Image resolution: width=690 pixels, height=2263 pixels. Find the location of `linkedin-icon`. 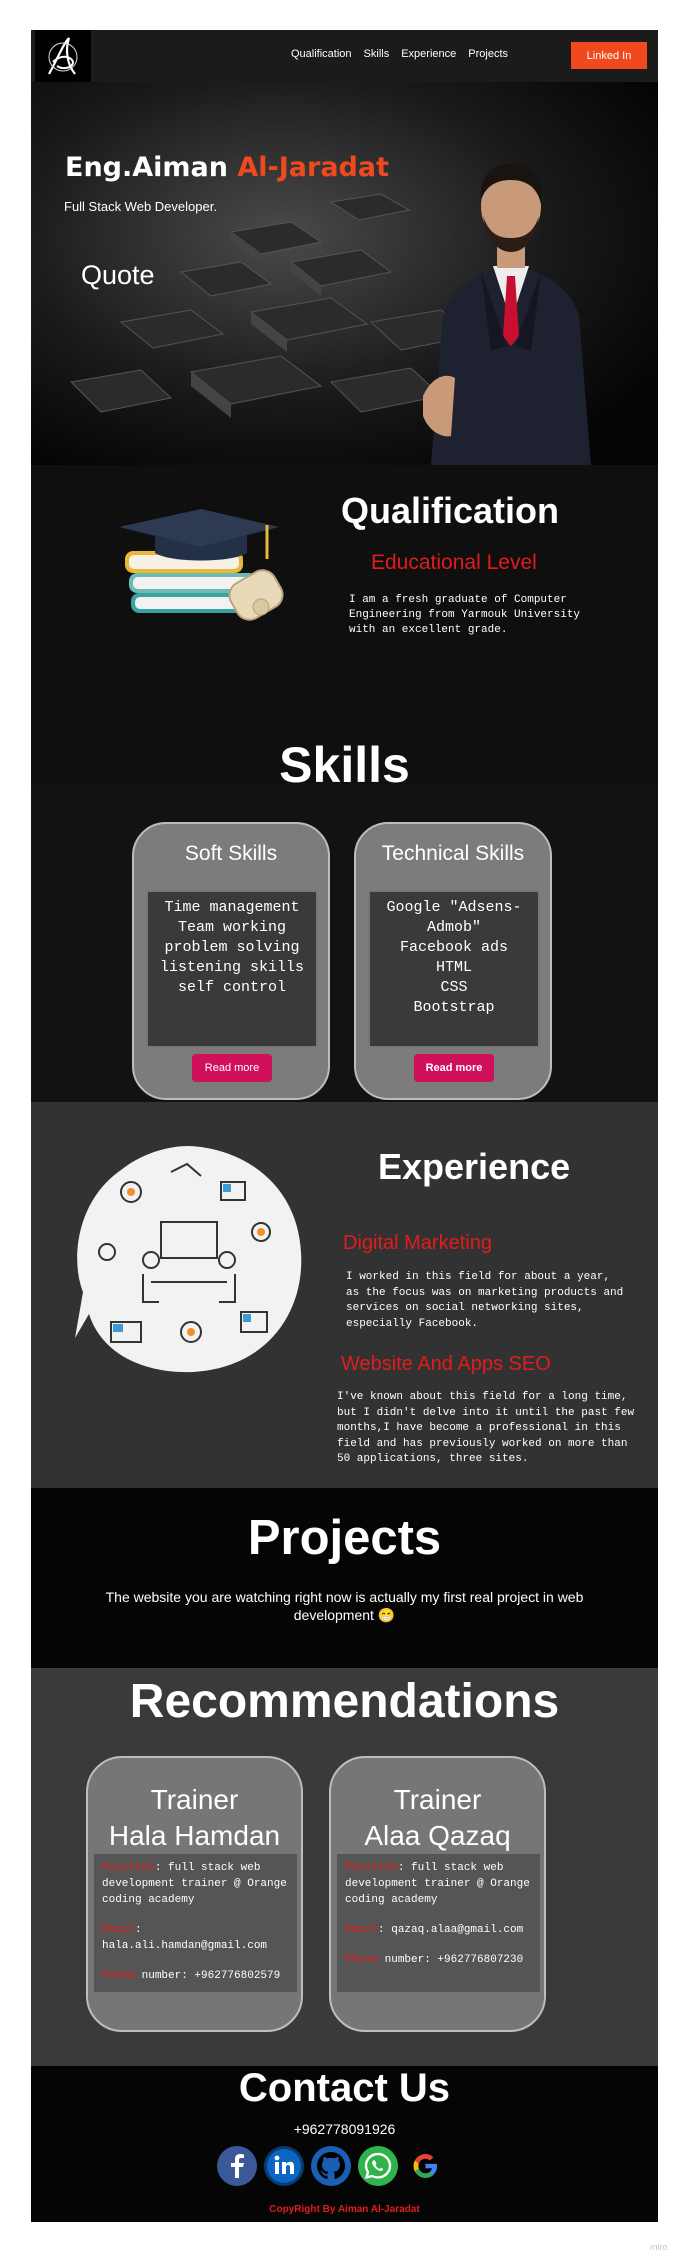

linkedin-icon is located at coordinates (284, 2166).